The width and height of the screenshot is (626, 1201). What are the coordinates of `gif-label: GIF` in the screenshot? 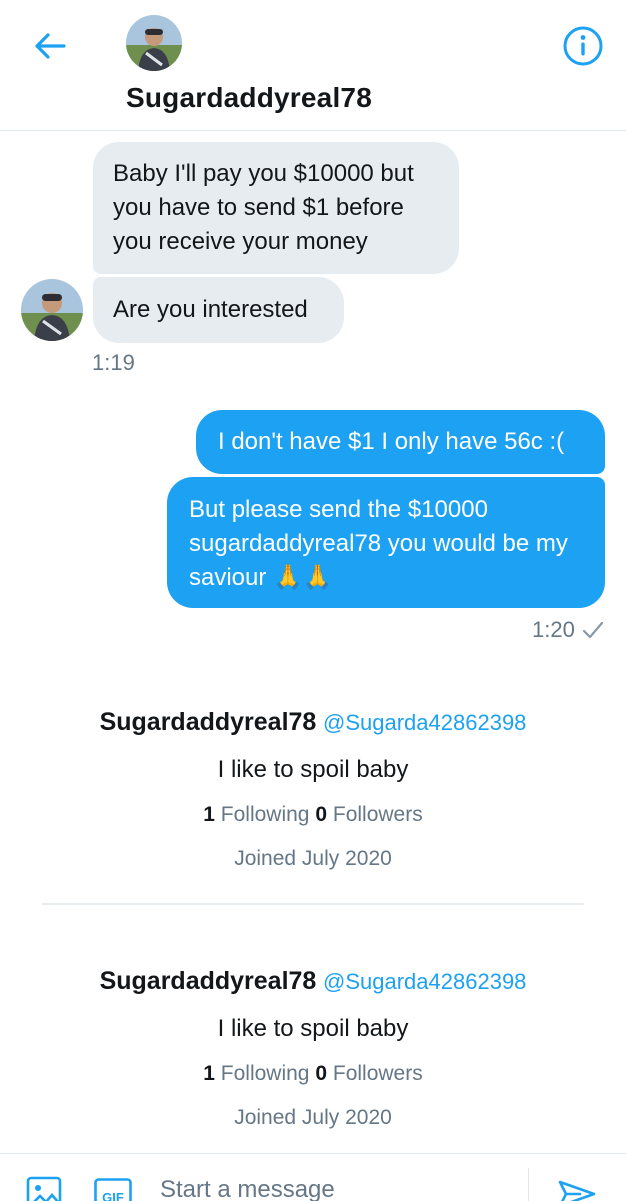 It's located at (113, 1195).